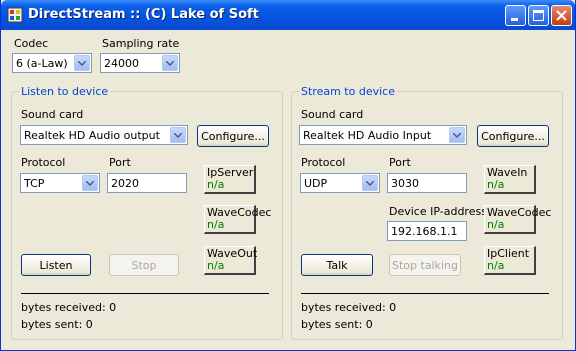 This screenshot has width=576, height=351. I want to click on stream-port-input, so click(427, 183).